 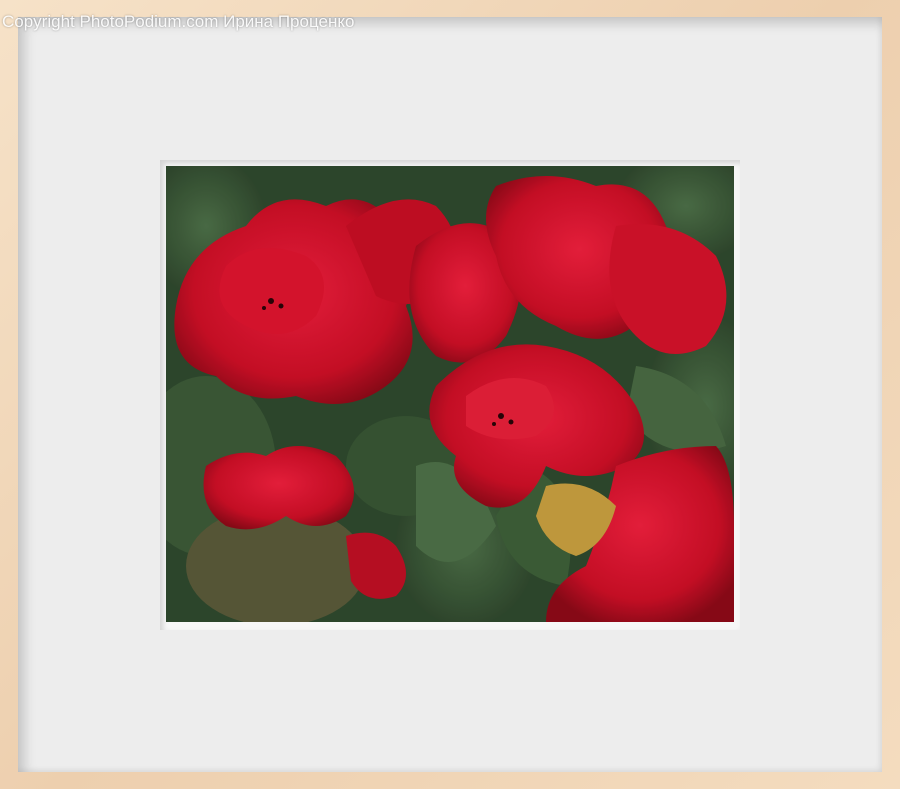 What do you see at coordinates (178, 21) in the screenshot?
I see `copyright-watermark: Copyright PhotoPodium.com Ирина Проценко` at bounding box center [178, 21].